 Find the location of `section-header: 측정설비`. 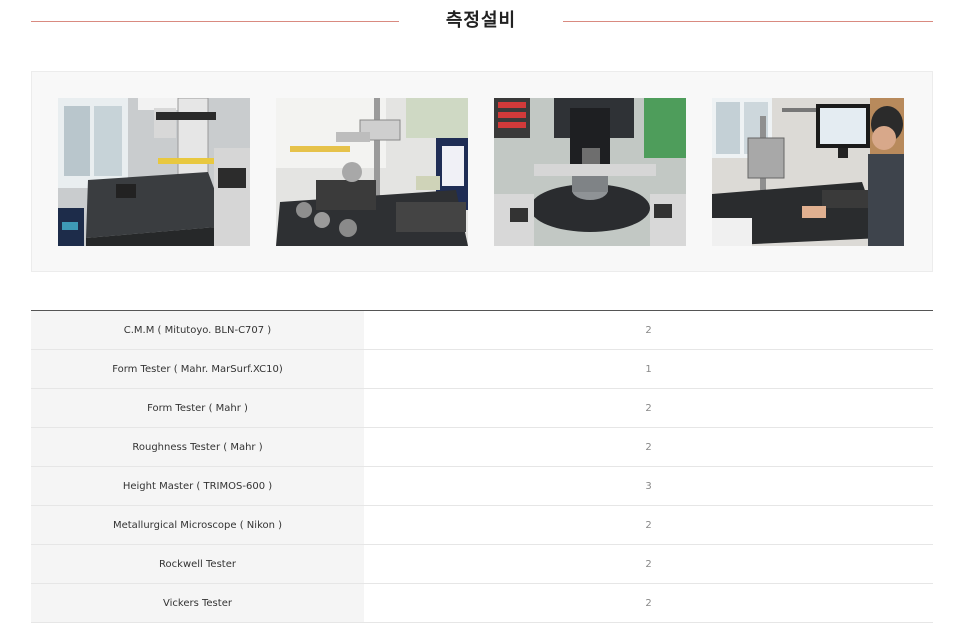

section-header: 측정설비 is located at coordinates (482, 22).